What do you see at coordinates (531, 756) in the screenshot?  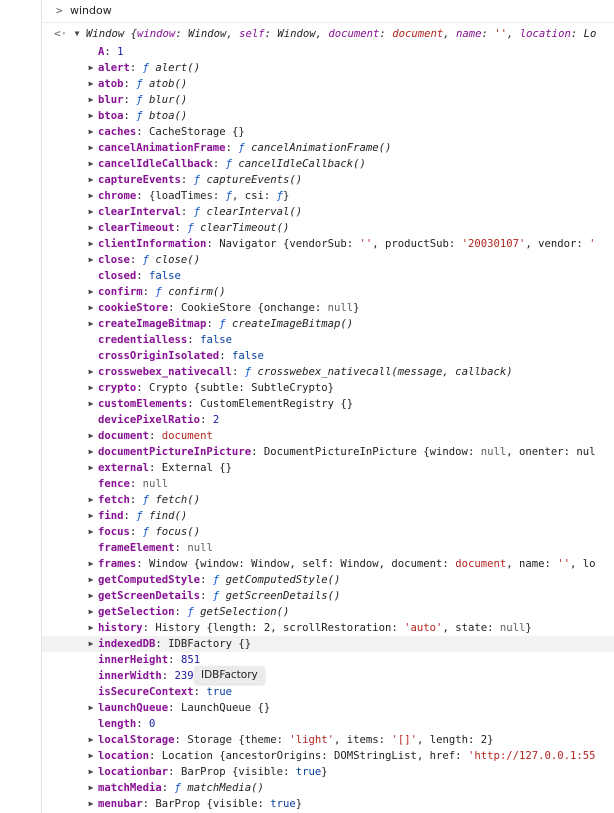 I see `property-value: 'http://127.0.0.1:55` at bounding box center [531, 756].